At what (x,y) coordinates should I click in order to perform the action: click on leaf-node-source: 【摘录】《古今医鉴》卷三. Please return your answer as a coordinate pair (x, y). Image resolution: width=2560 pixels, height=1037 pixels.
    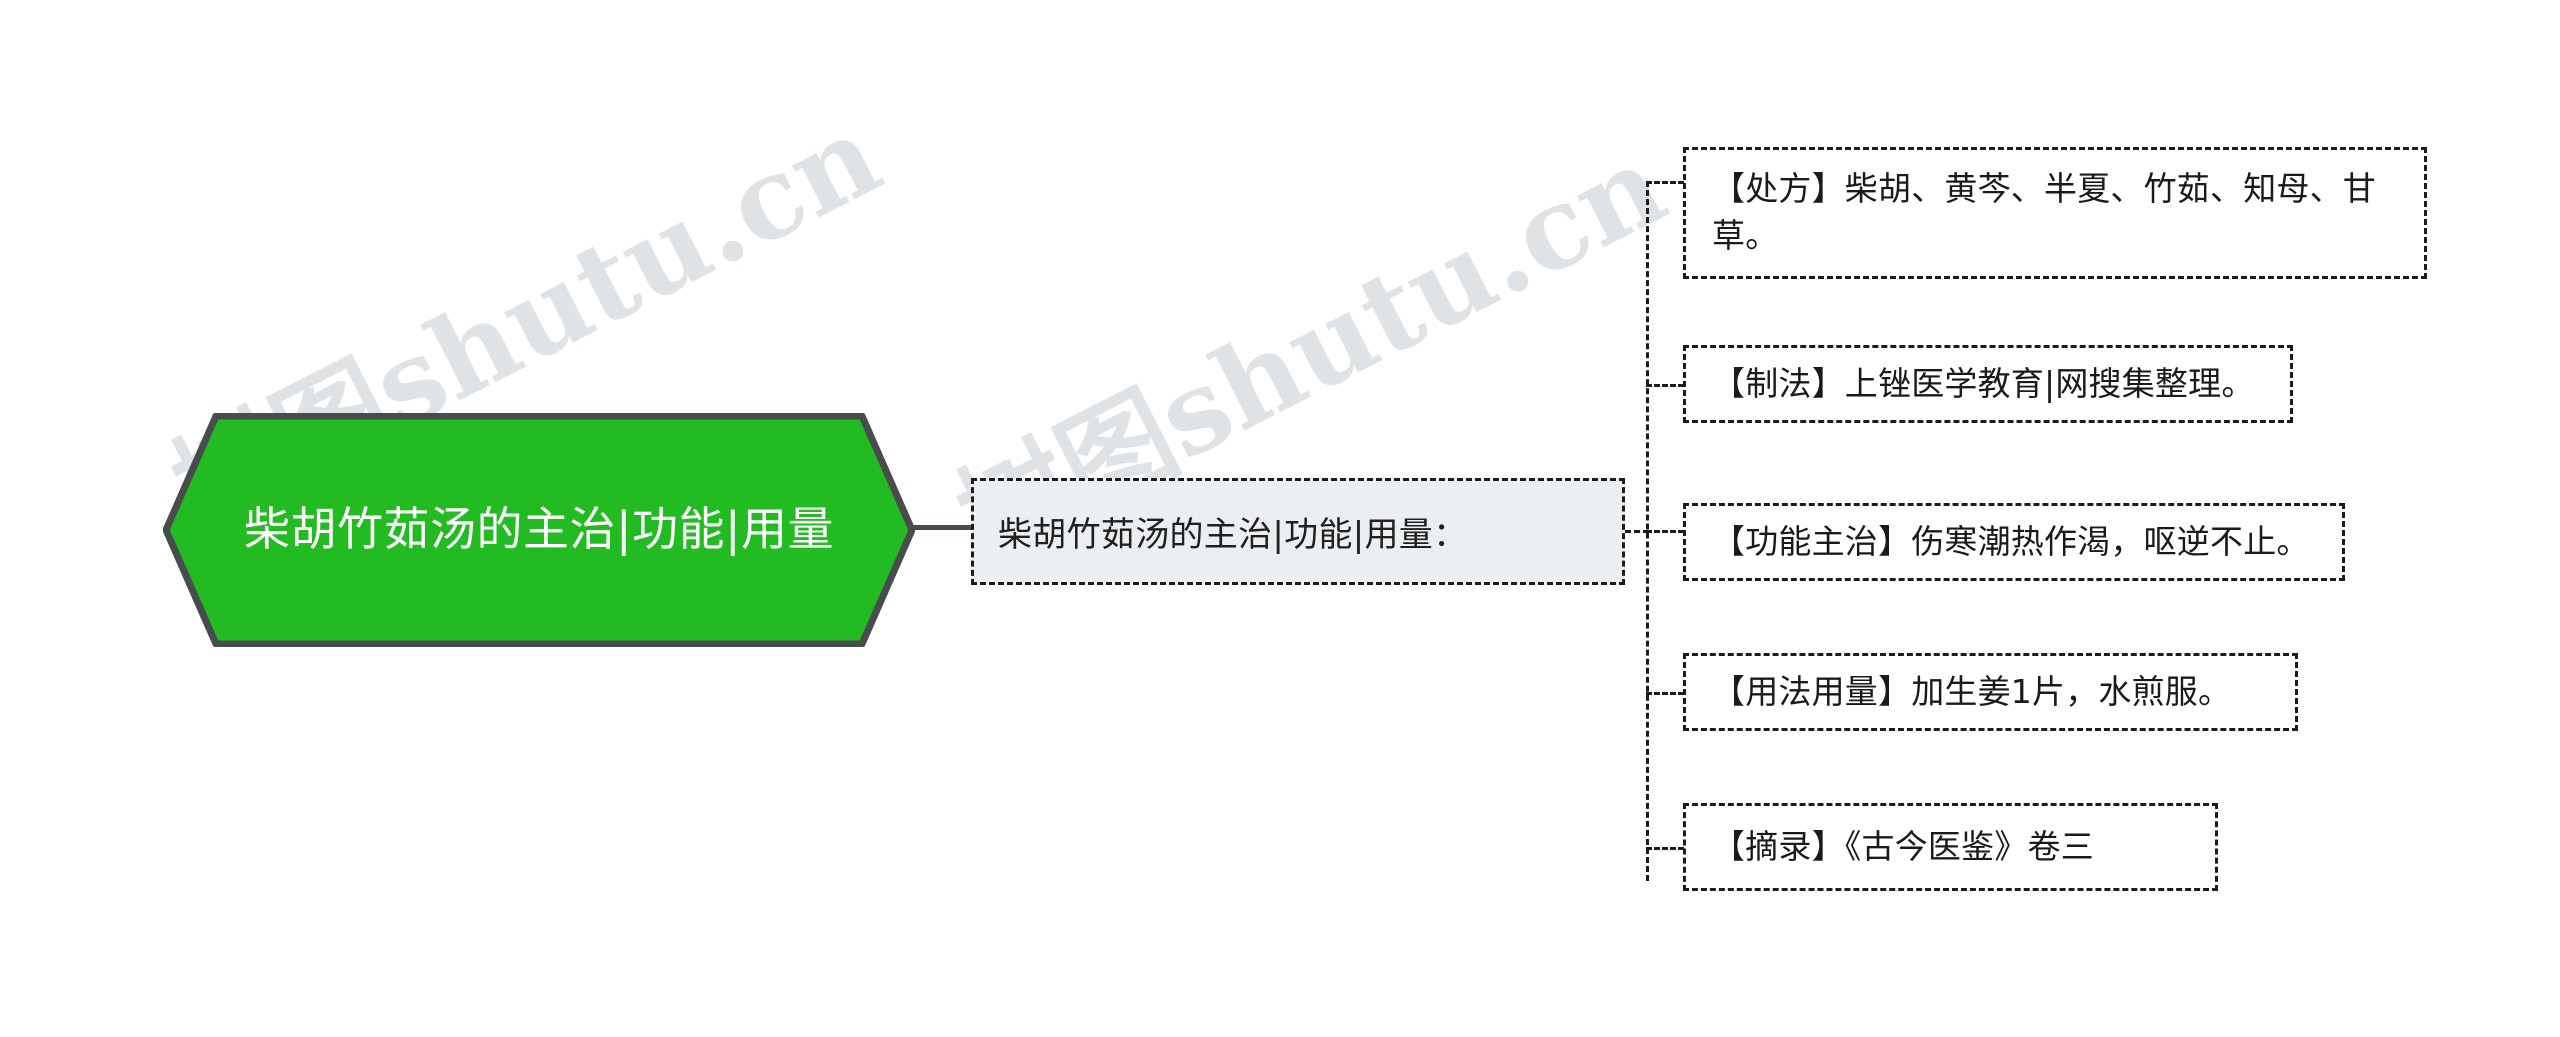
    Looking at the image, I should click on (1950, 847).